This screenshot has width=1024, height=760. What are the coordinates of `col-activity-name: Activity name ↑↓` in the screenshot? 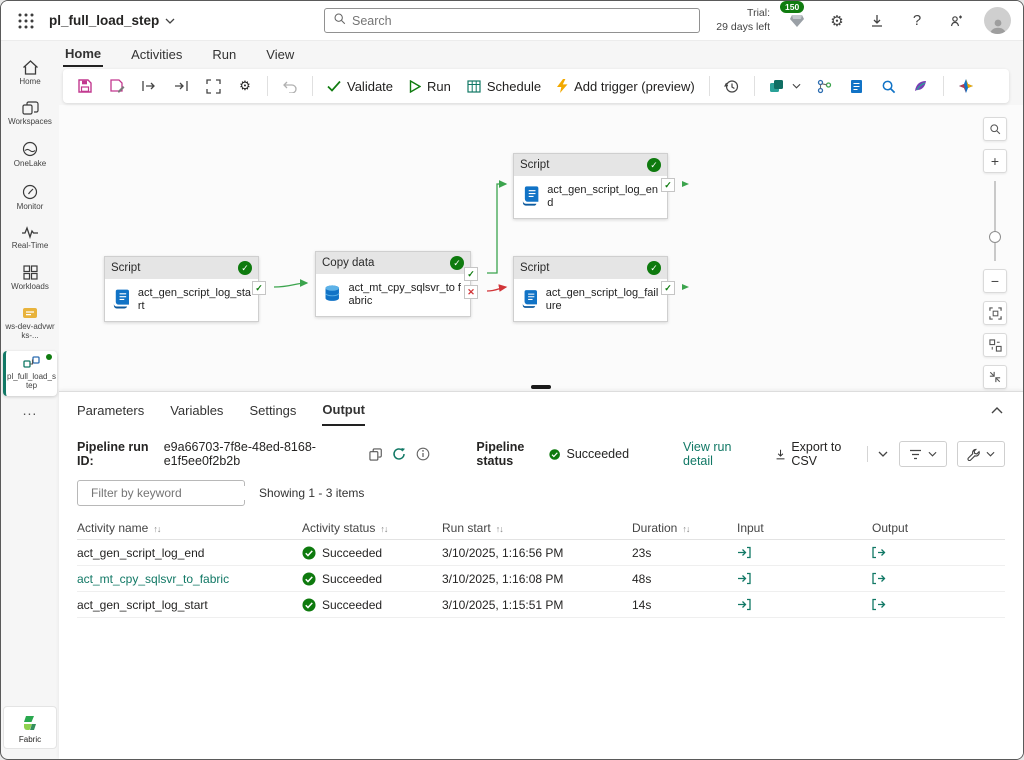 It's located at (189, 528).